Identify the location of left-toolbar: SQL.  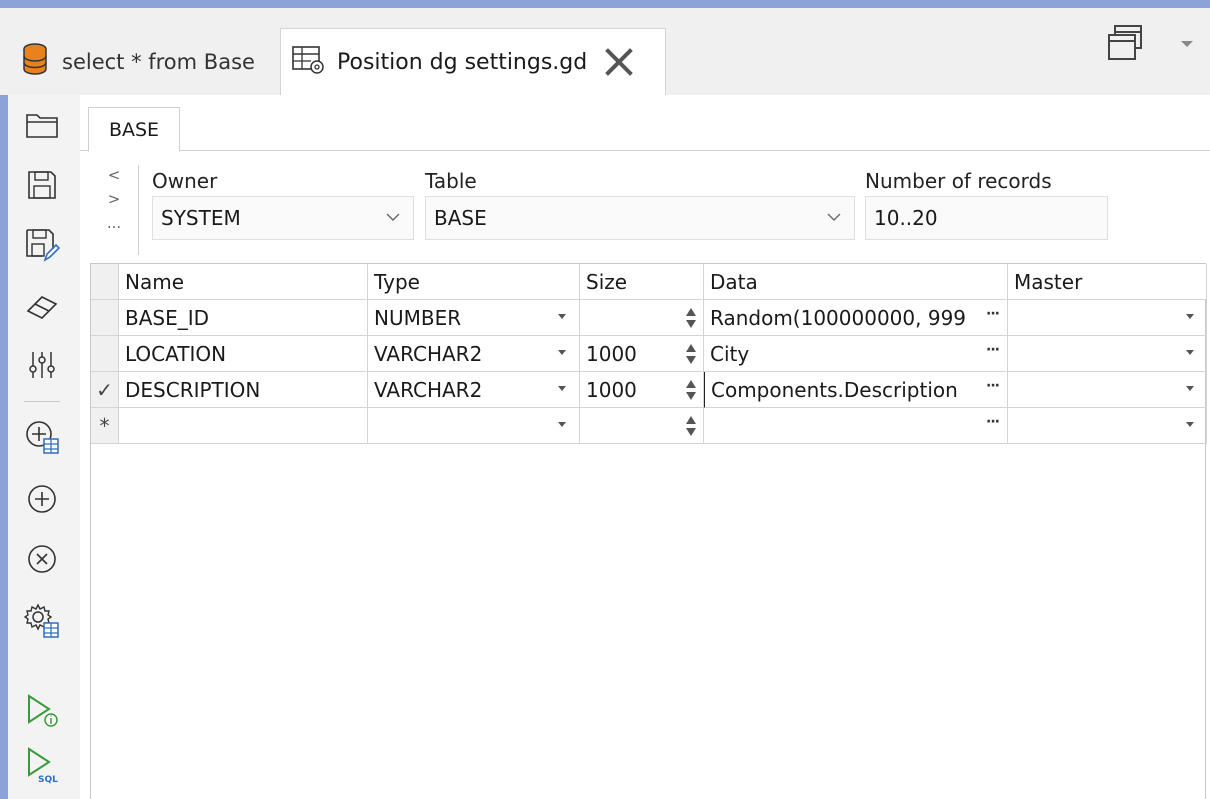
(44, 447).